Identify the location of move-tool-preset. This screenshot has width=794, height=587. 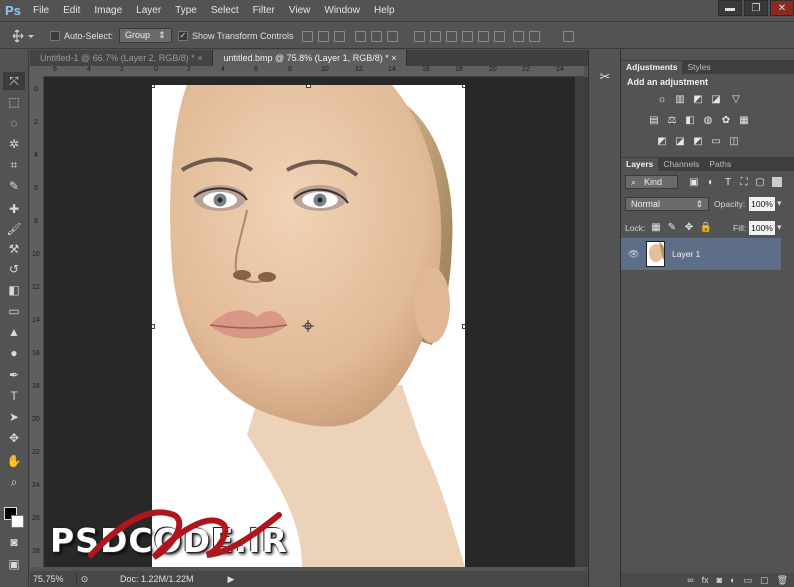
(23, 35).